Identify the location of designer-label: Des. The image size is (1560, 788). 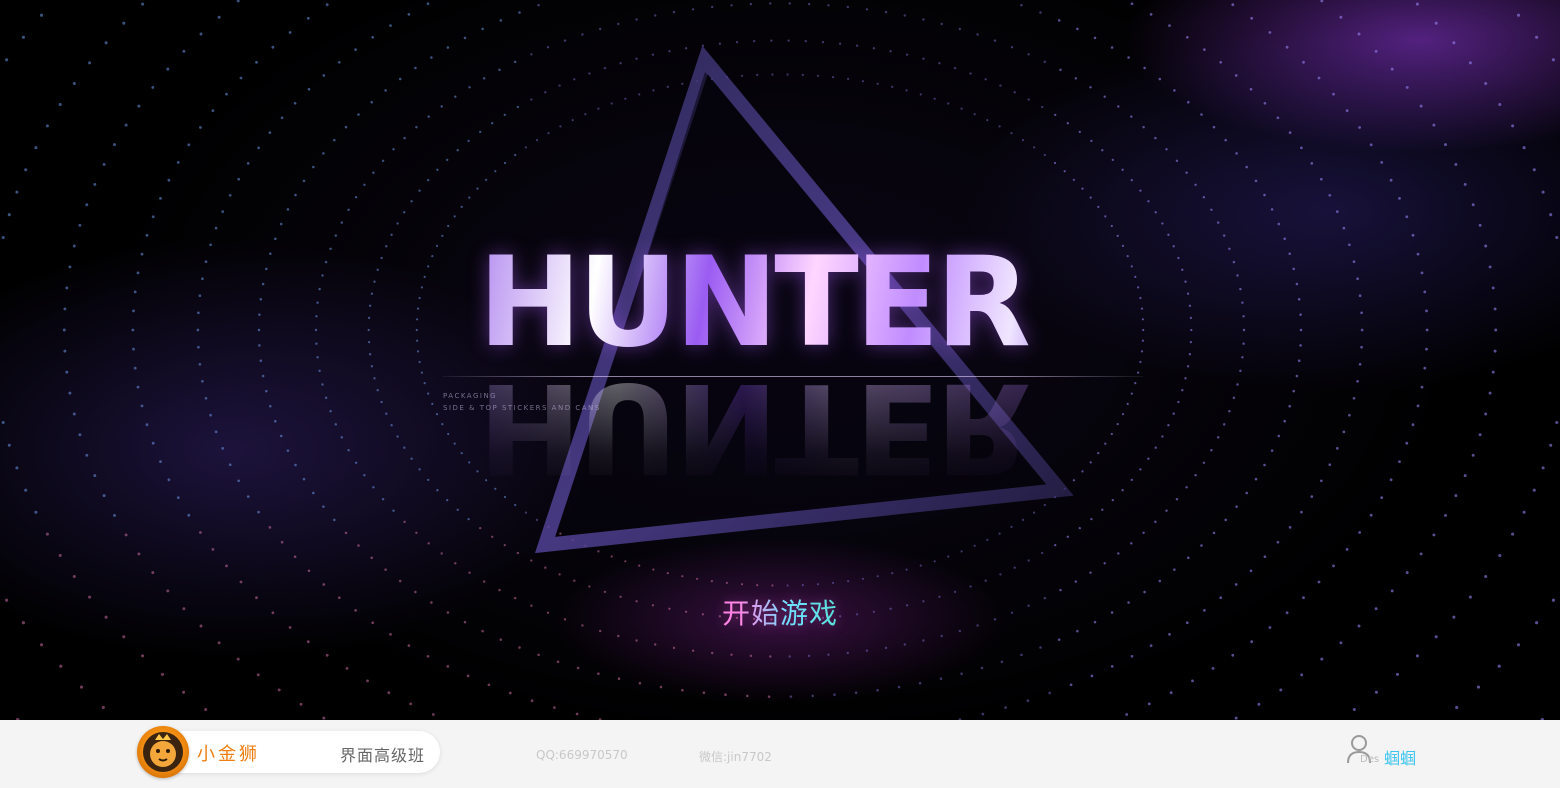
(1370, 759).